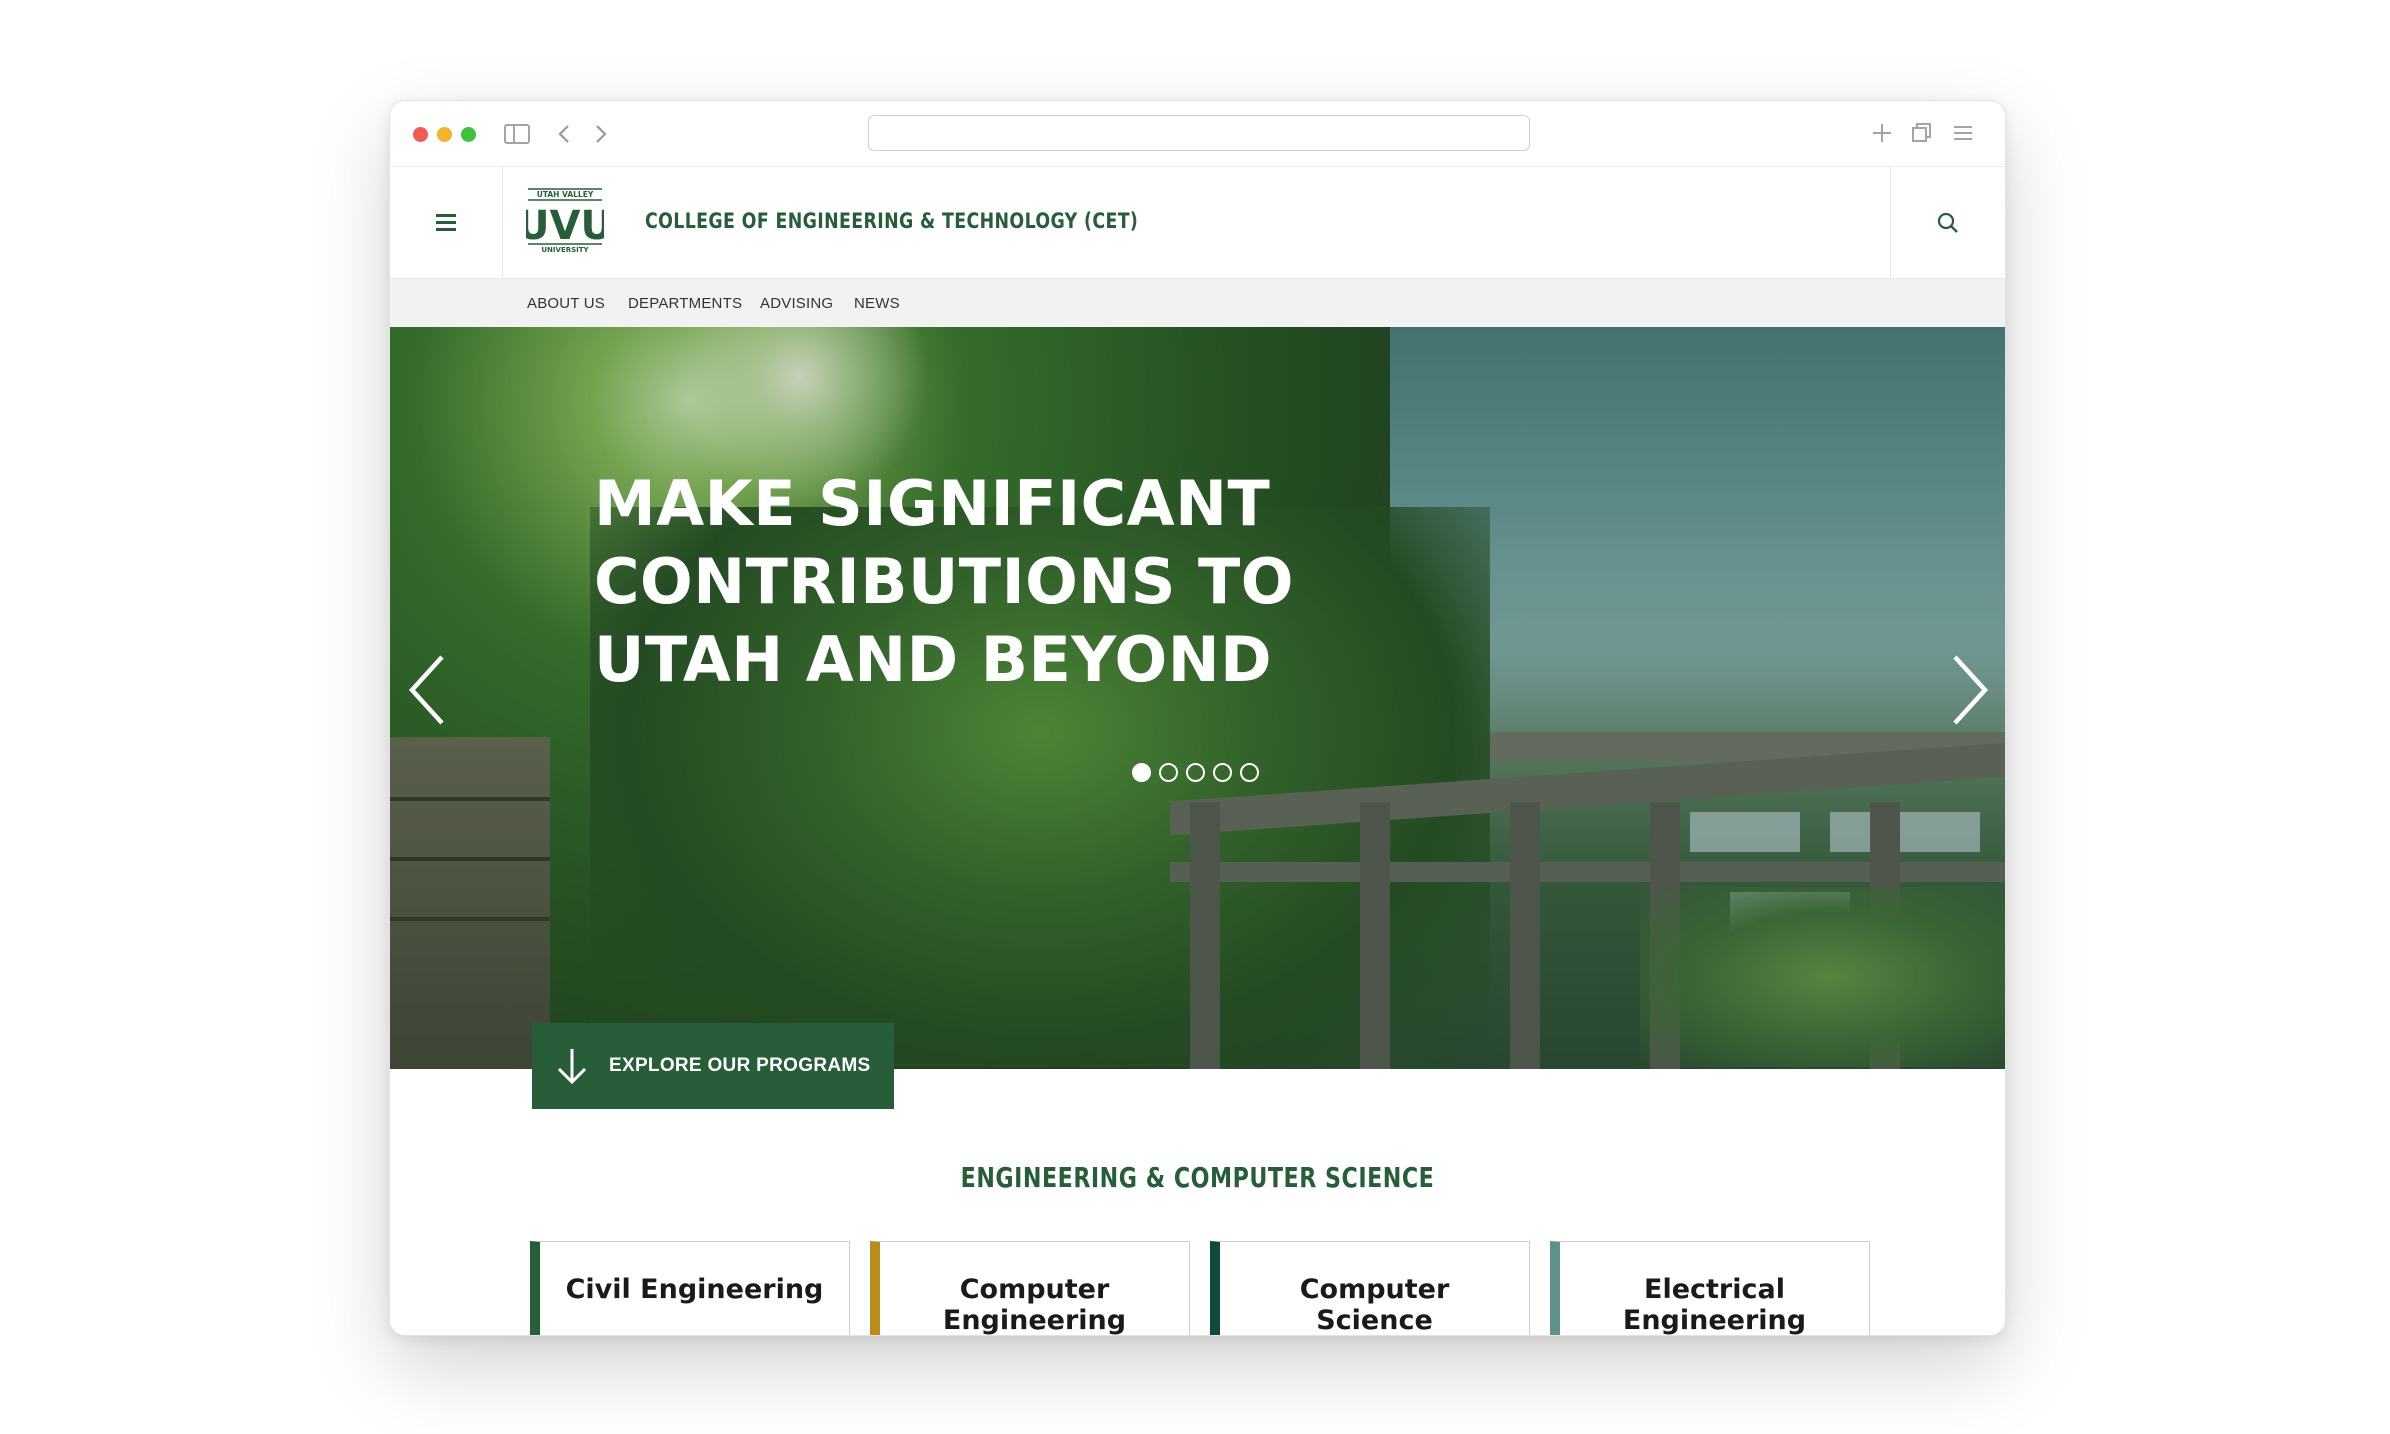 The width and height of the screenshot is (2390, 1434). What do you see at coordinates (565, 250) in the screenshot?
I see `svg-text: UNIVERSITY` at bounding box center [565, 250].